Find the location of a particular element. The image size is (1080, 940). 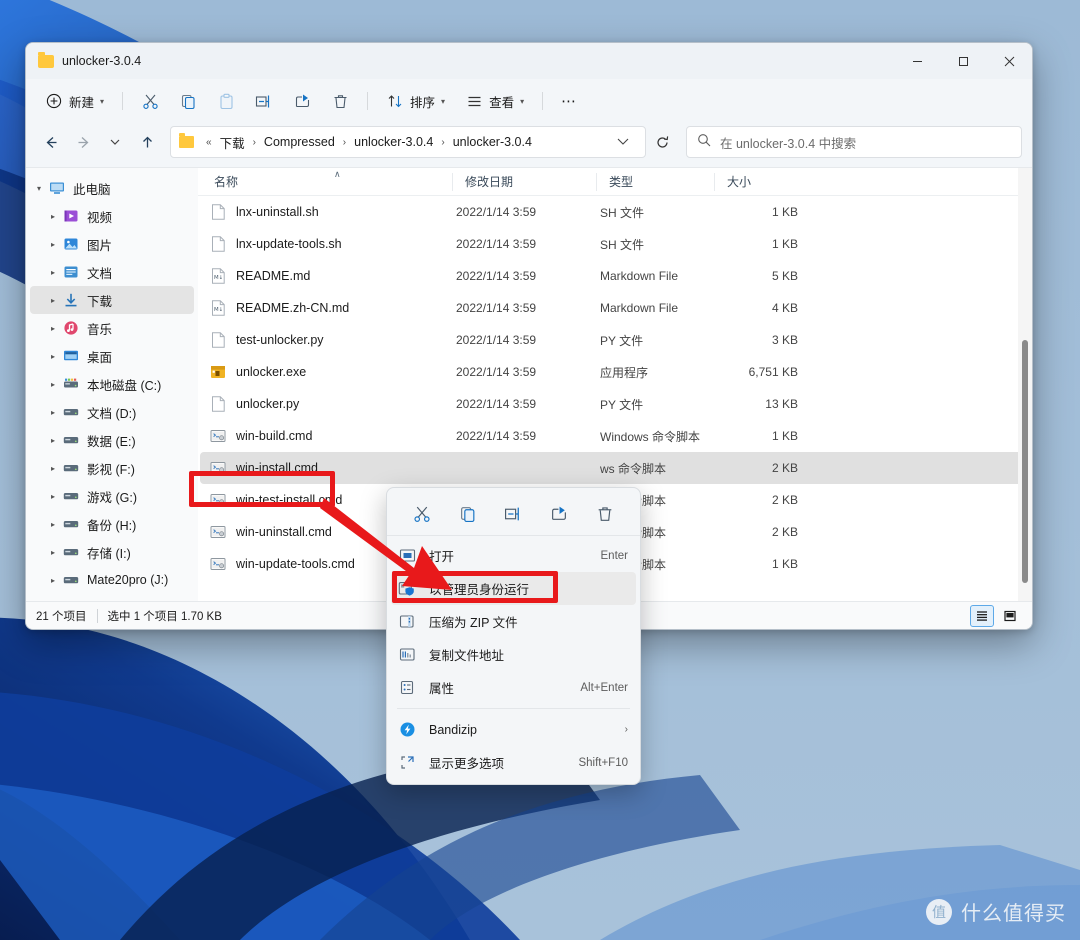

column-header-size: 大小 is located at coordinates (756, 181).